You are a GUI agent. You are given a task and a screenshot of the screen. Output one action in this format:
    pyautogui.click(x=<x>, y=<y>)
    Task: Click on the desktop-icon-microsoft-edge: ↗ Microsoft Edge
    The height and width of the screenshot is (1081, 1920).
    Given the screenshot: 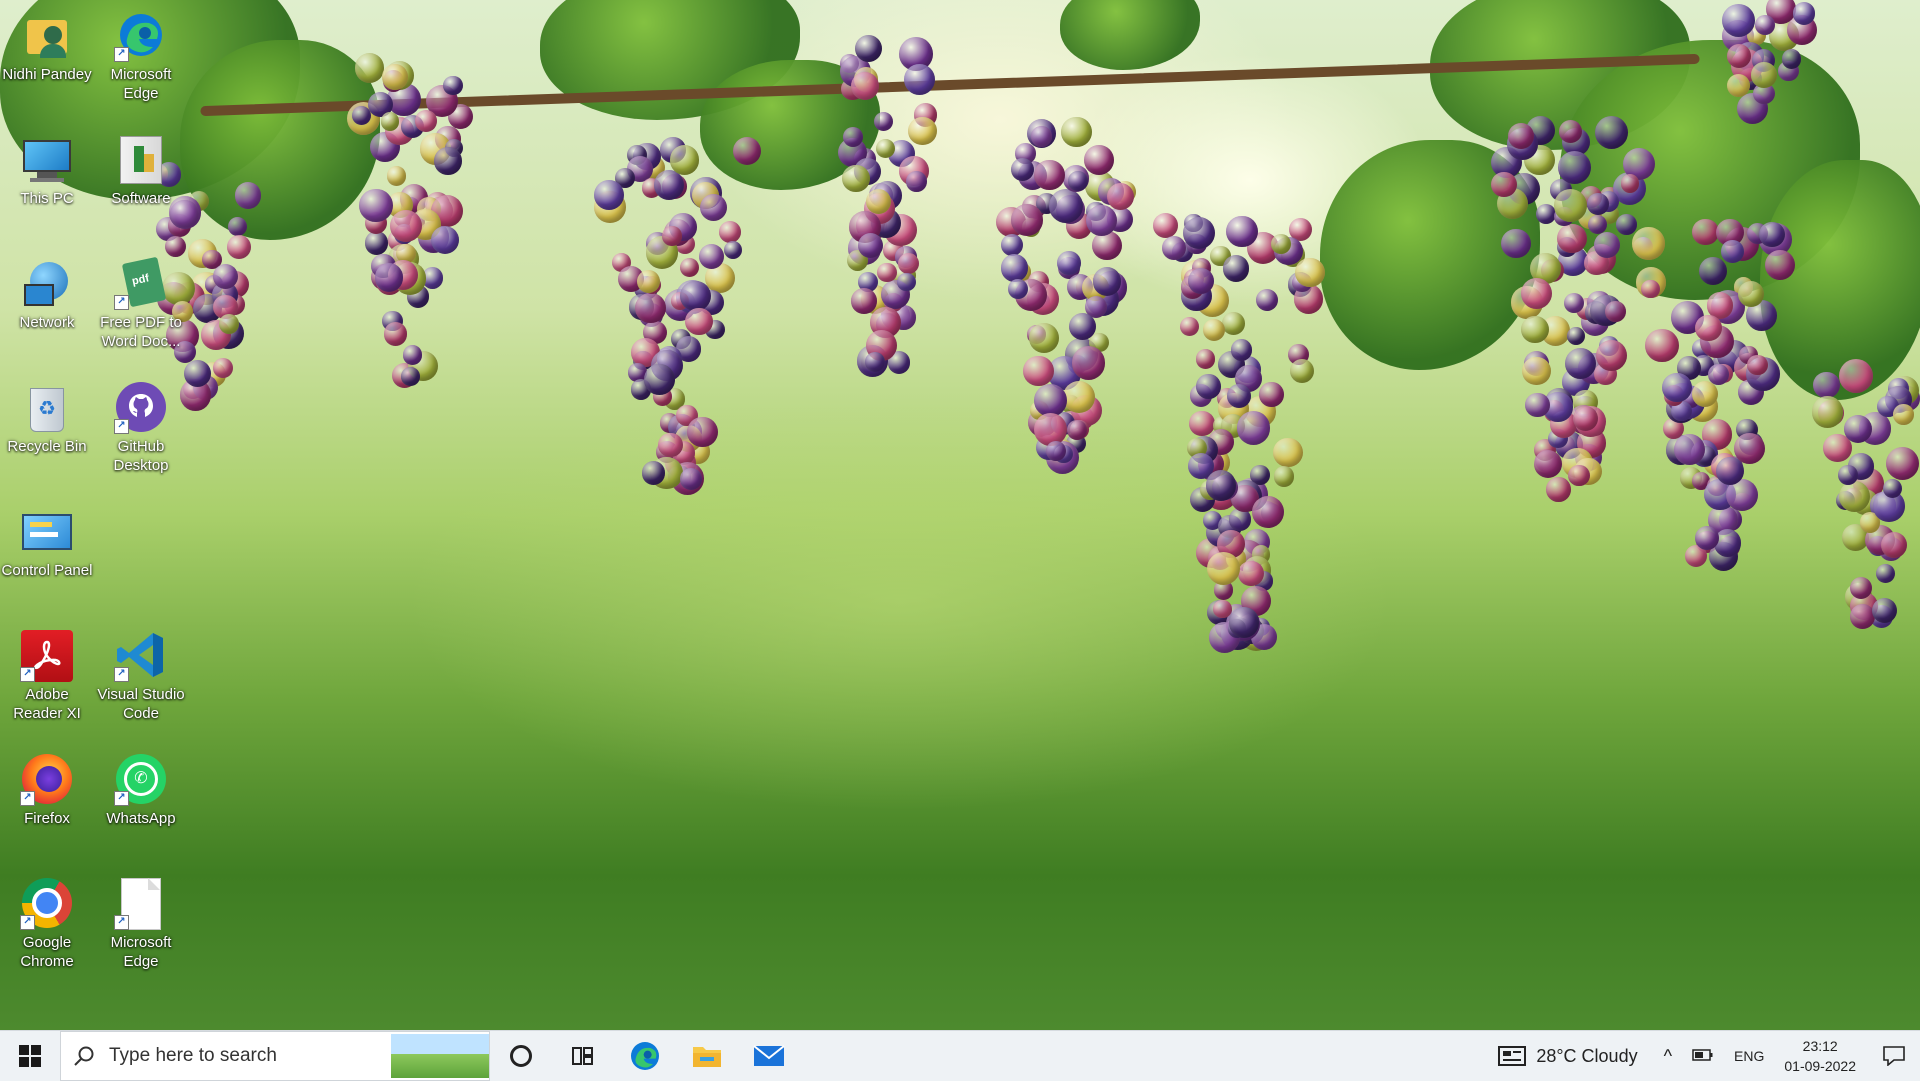 What is the action you would take?
    pyautogui.click(x=141, y=55)
    